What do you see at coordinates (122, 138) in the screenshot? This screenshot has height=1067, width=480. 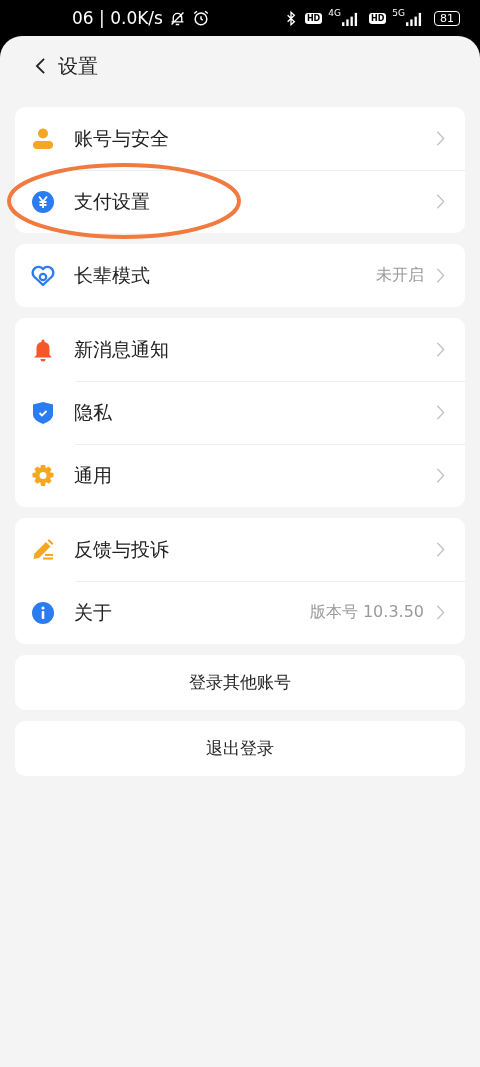 I see `item-label: 账号与安全` at bounding box center [122, 138].